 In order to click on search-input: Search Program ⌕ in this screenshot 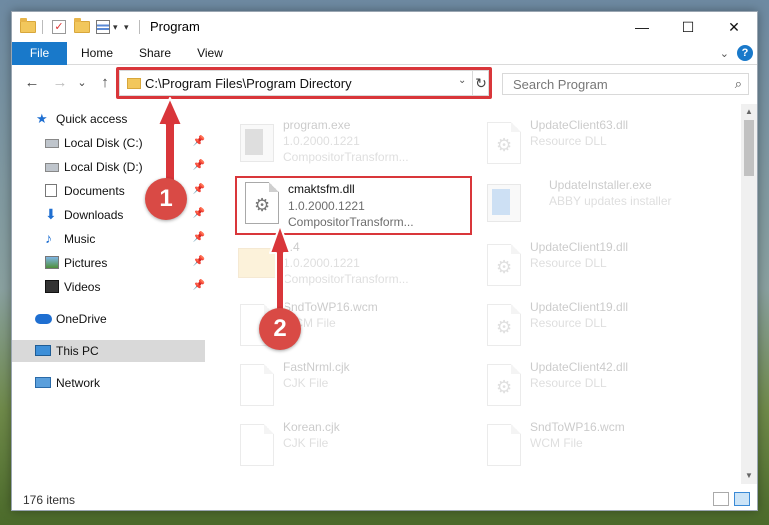, I will do `click(625, 84)`.